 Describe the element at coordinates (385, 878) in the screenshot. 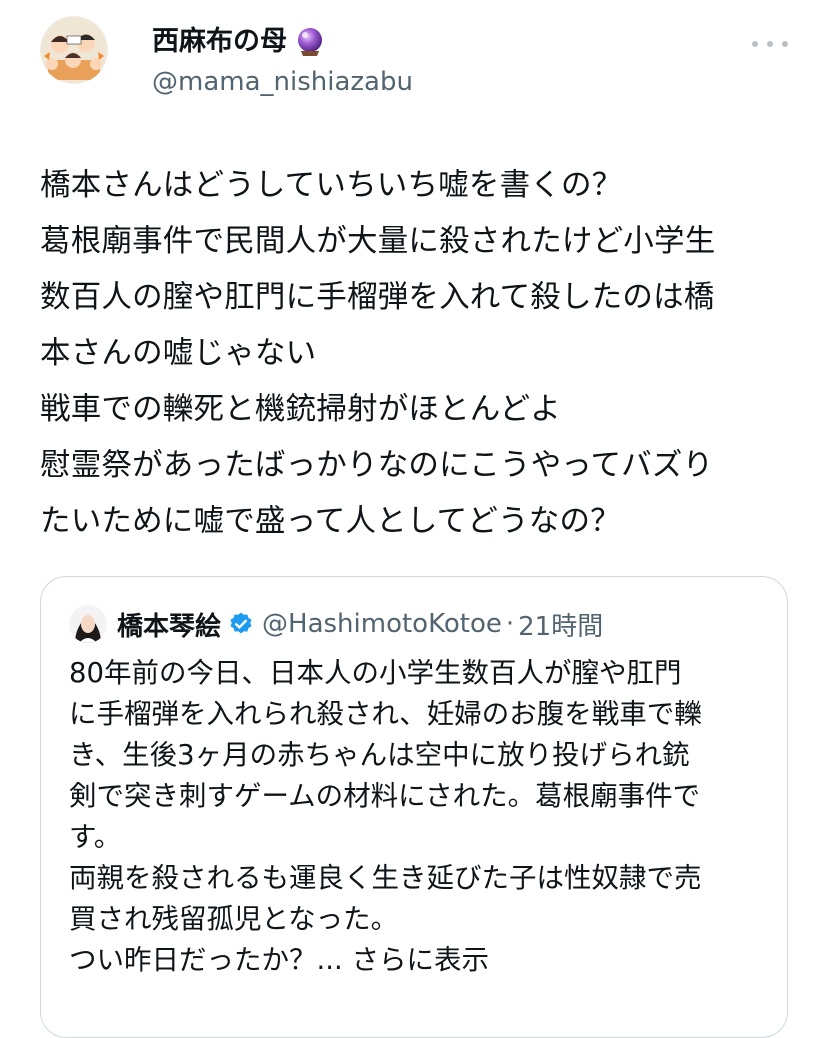

I see `quoted-text-line: 両親を殺されるも運良く生き延びた子は性奴隷で売` at that location.